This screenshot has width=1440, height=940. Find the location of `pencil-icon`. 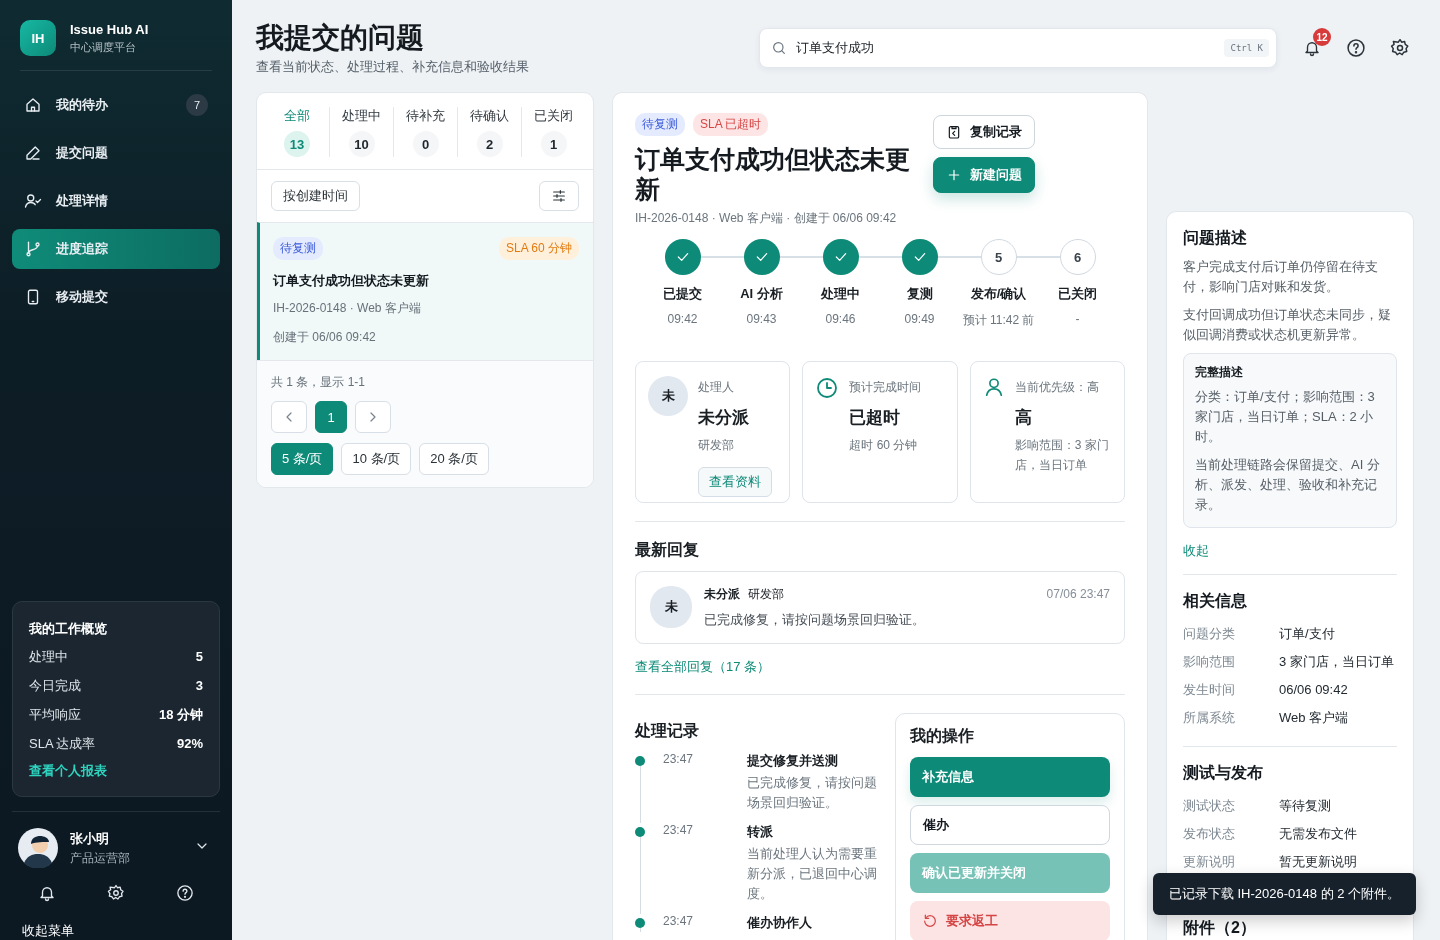

pencil-icon is located at coordinates (33, 153).